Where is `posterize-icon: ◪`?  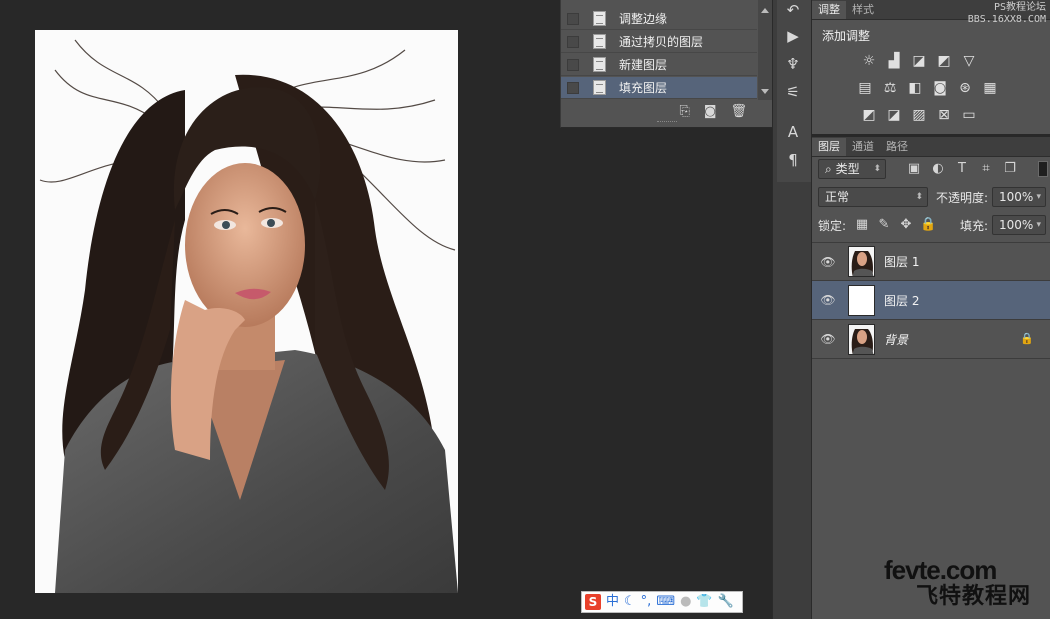 posterize-icon: ◪ is located at coordinates (894, 115).